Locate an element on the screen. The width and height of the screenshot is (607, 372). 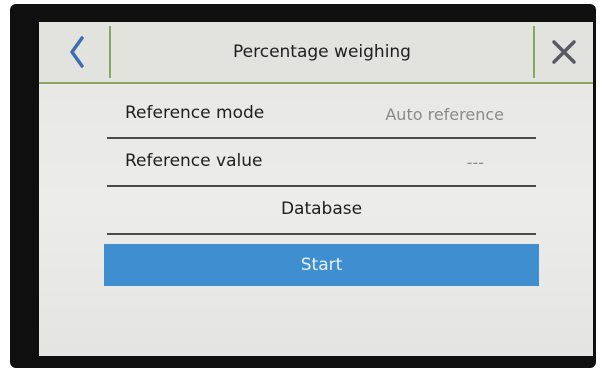
back-button is located at coordinates (78, 52).